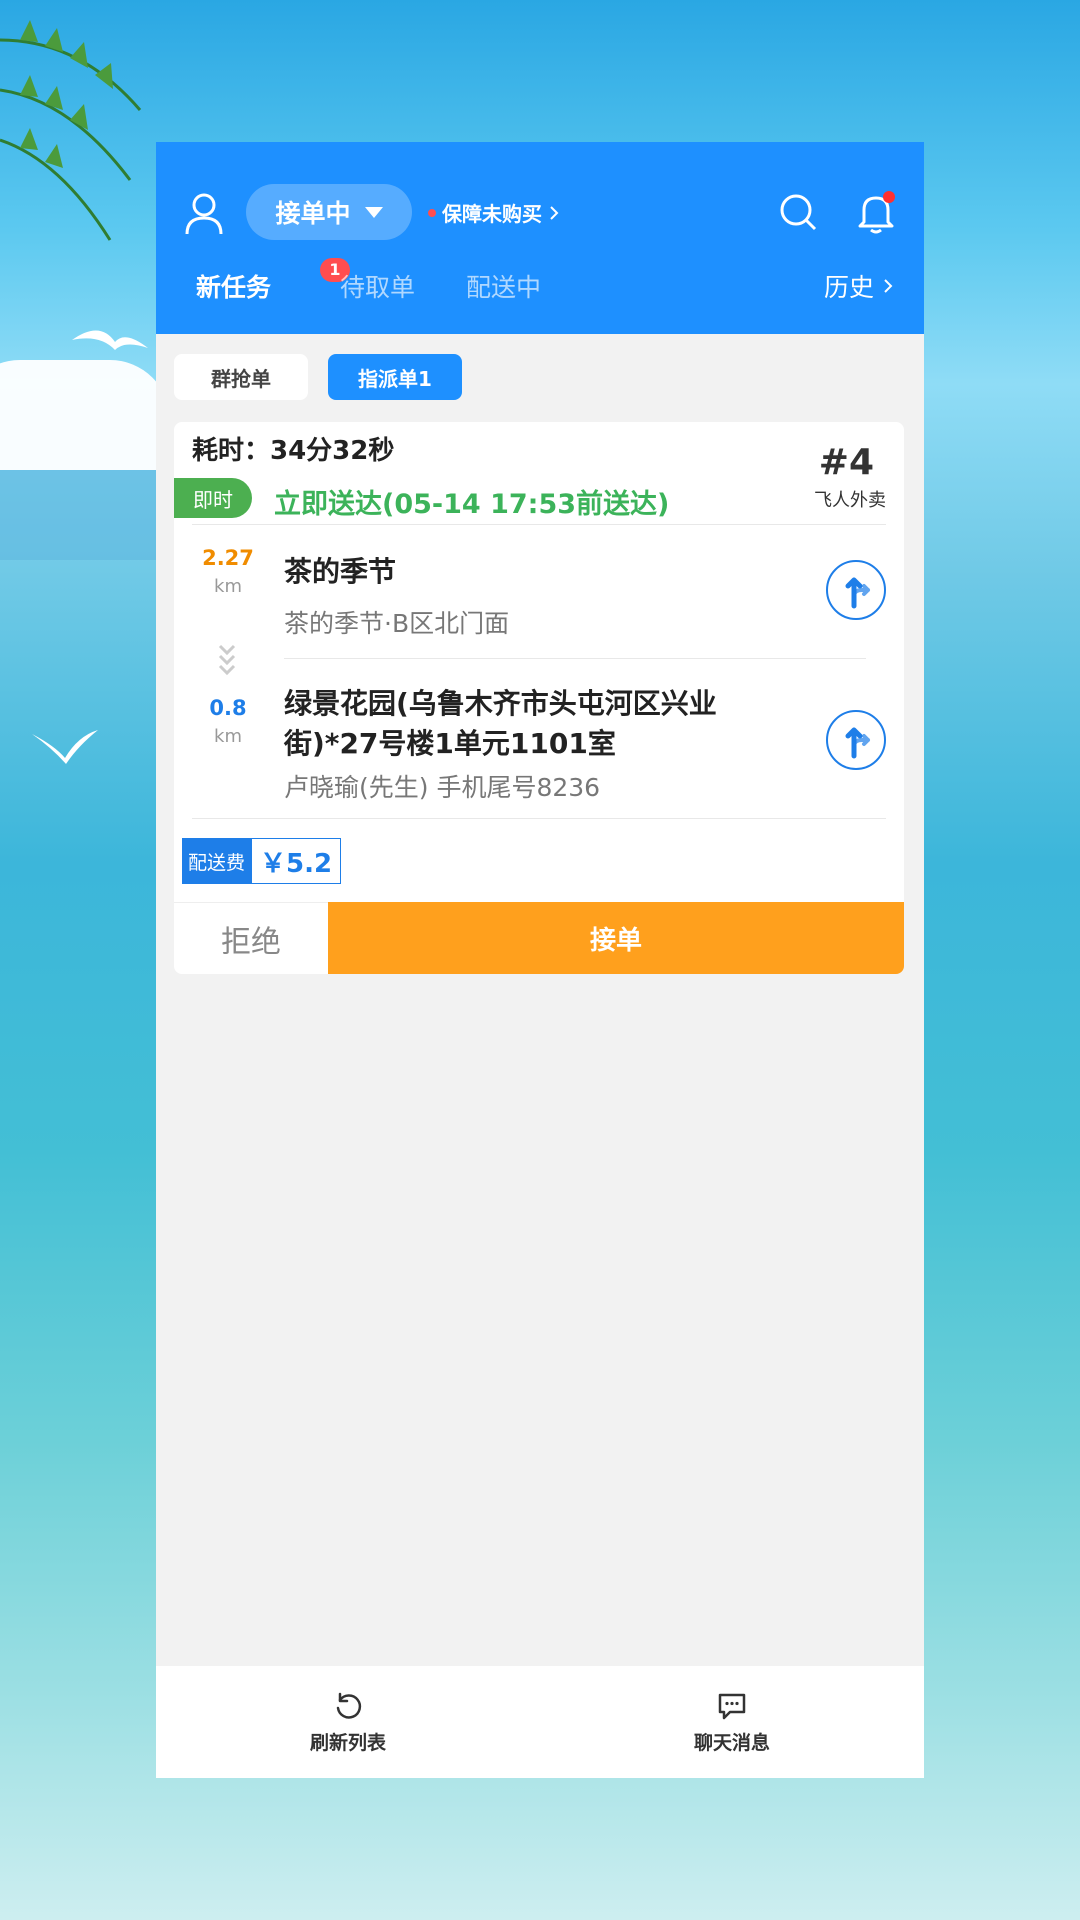  Describe the element at coordinates (442, 787) in the screenshot. I see `dropoff-contact: 卢晓瑜(先生) 手机尾号8236` at that location.